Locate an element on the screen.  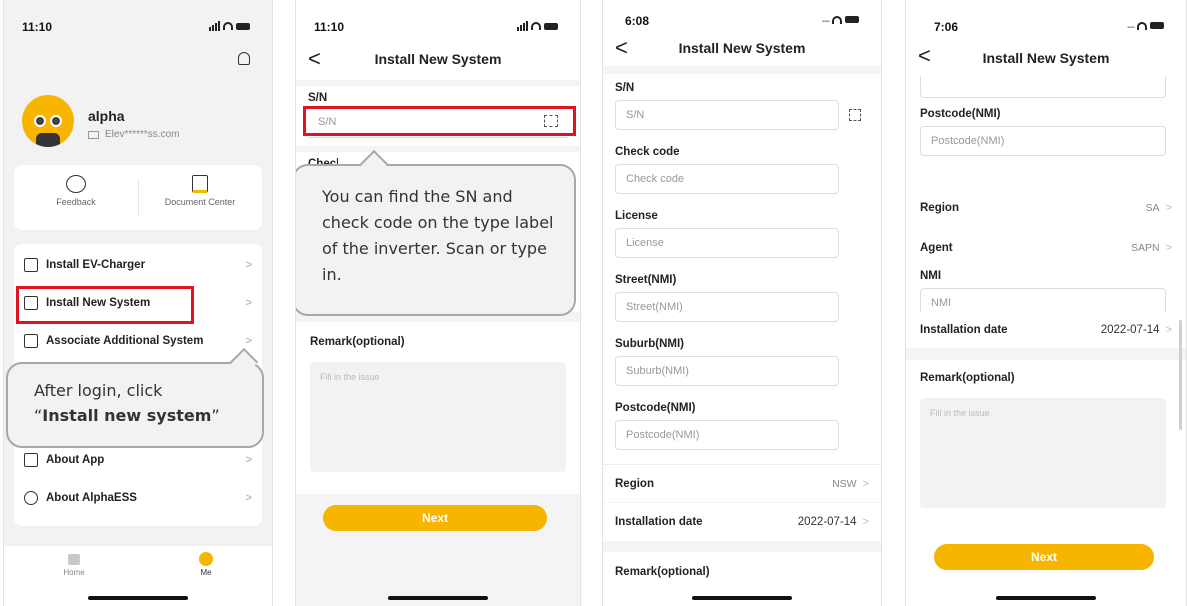
suburb-input: Suburb(NMI) is located at coordinates (727, 371).